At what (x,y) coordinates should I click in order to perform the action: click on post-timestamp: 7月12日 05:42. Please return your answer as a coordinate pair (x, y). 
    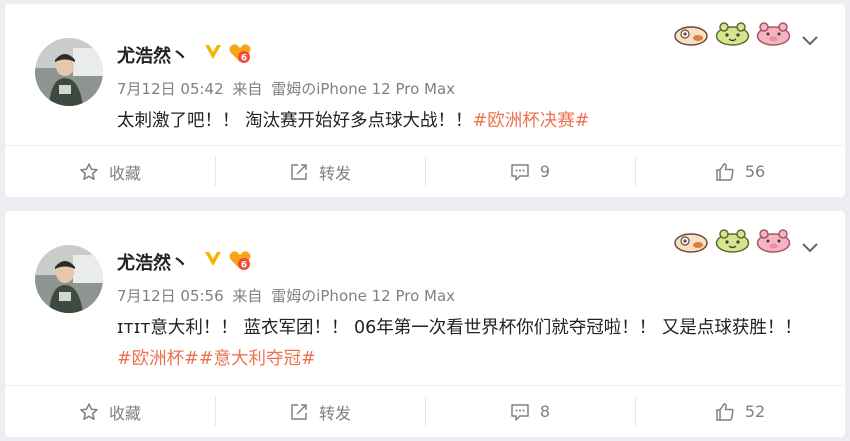
    Looking at the image, I should click on (170, 89).